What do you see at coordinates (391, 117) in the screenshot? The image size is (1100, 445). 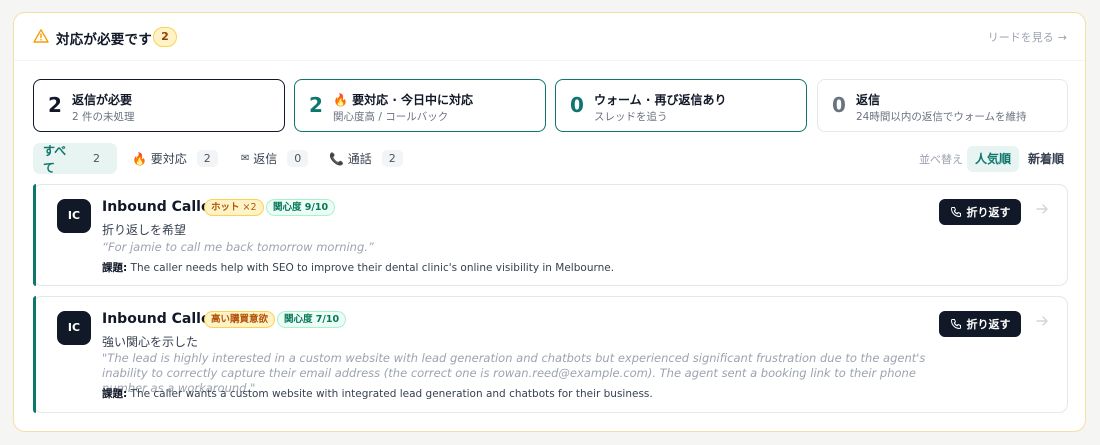 I see `stat-subtitle: 関心度高 / コールバック` at bounding box center [391, 117].